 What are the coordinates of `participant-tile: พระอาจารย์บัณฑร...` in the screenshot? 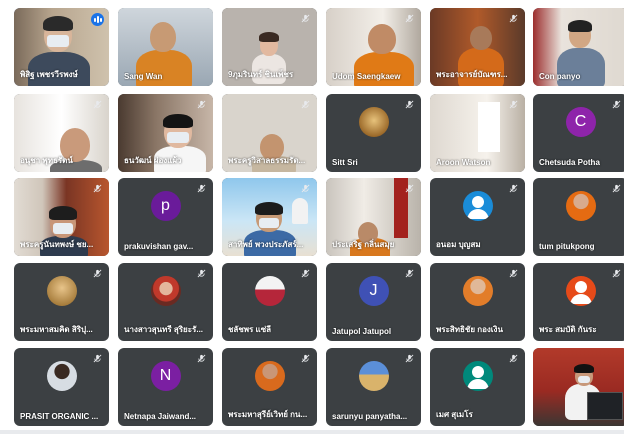 It's located at (477, 47).